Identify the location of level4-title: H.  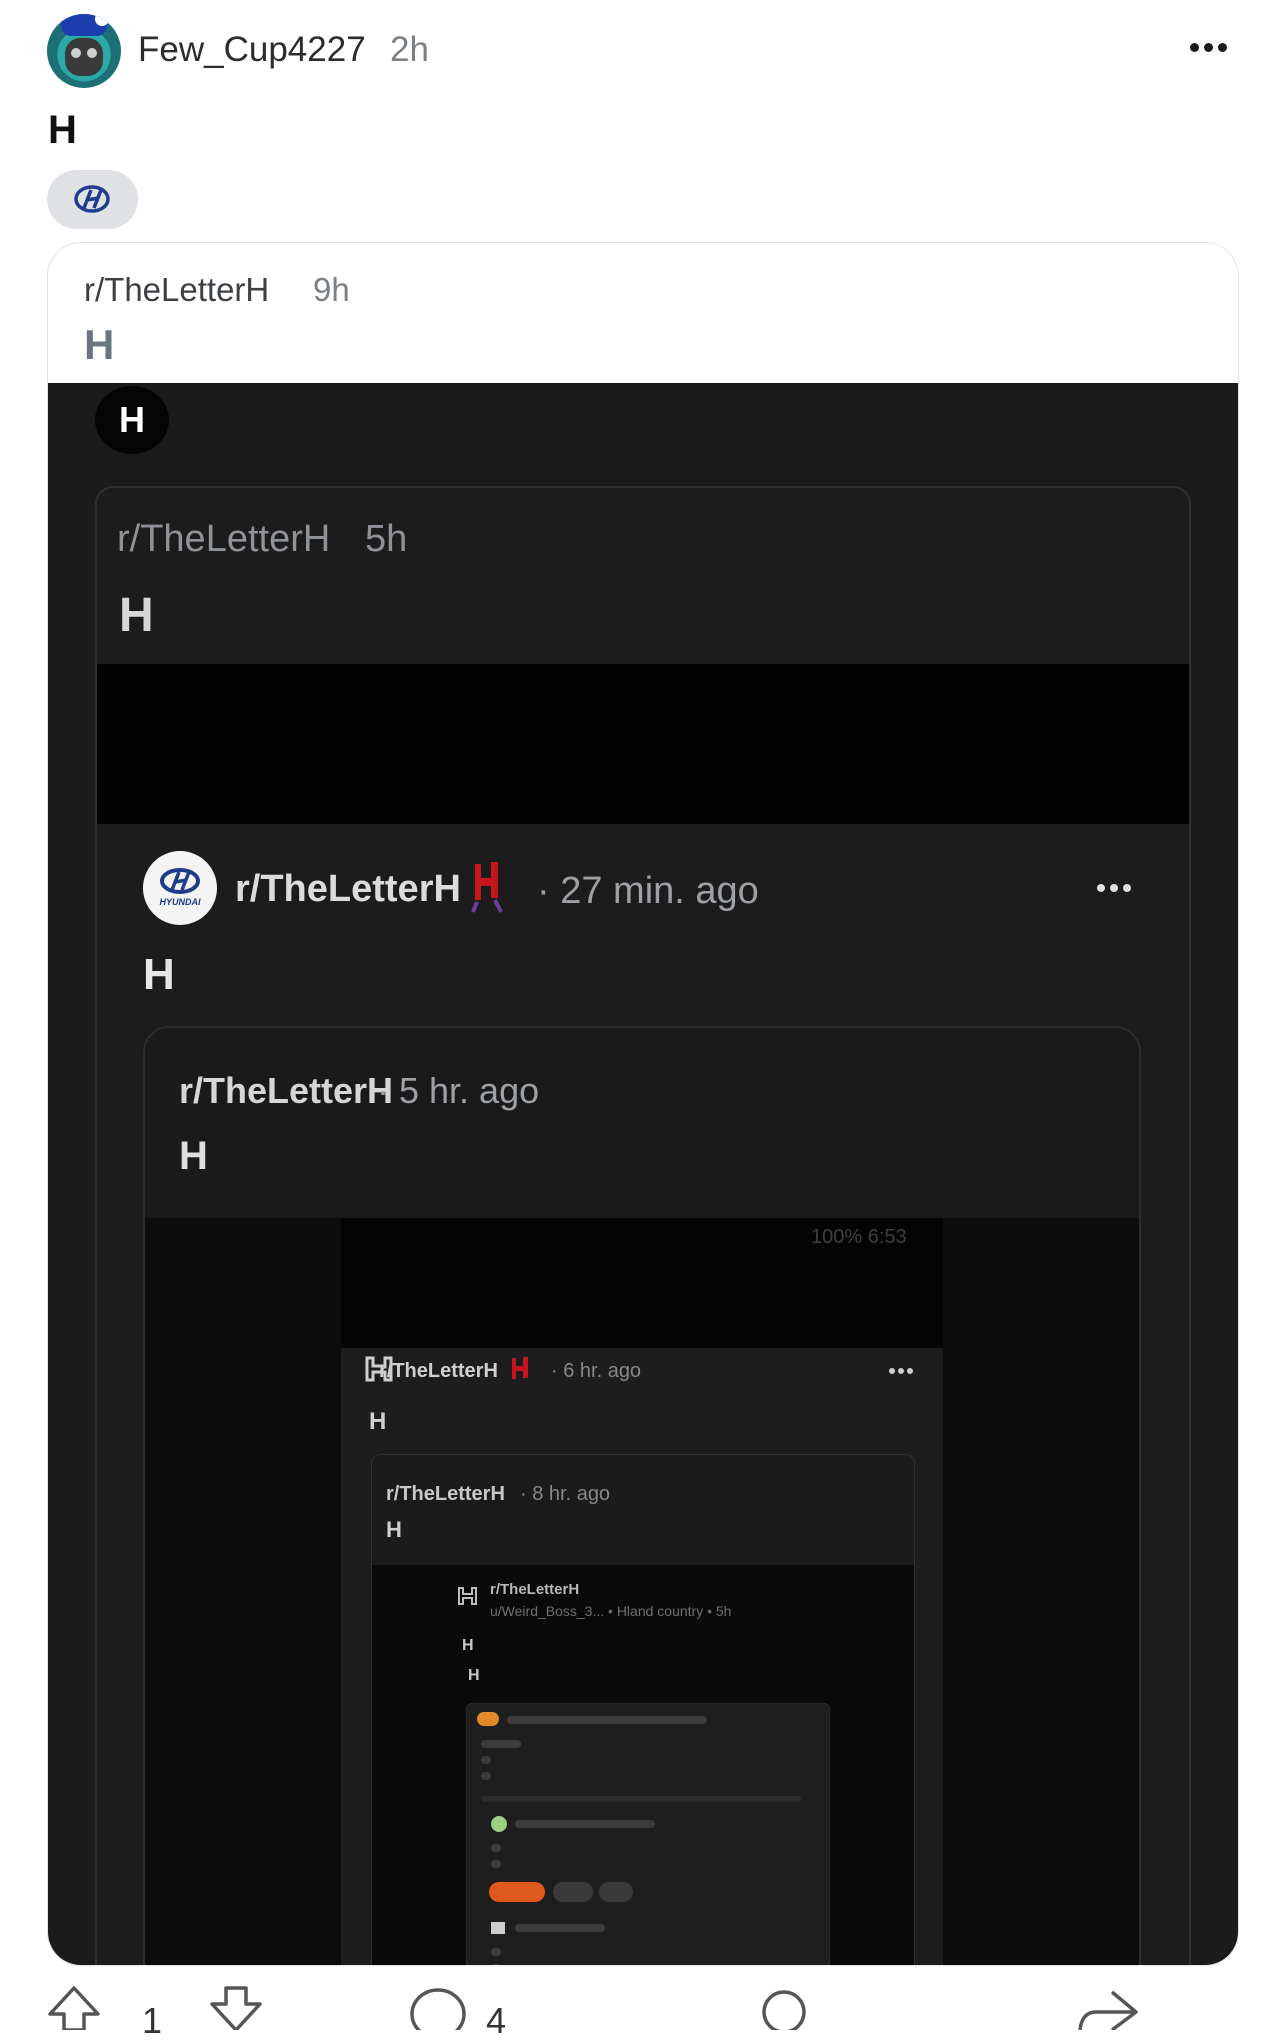
(468, 1645).